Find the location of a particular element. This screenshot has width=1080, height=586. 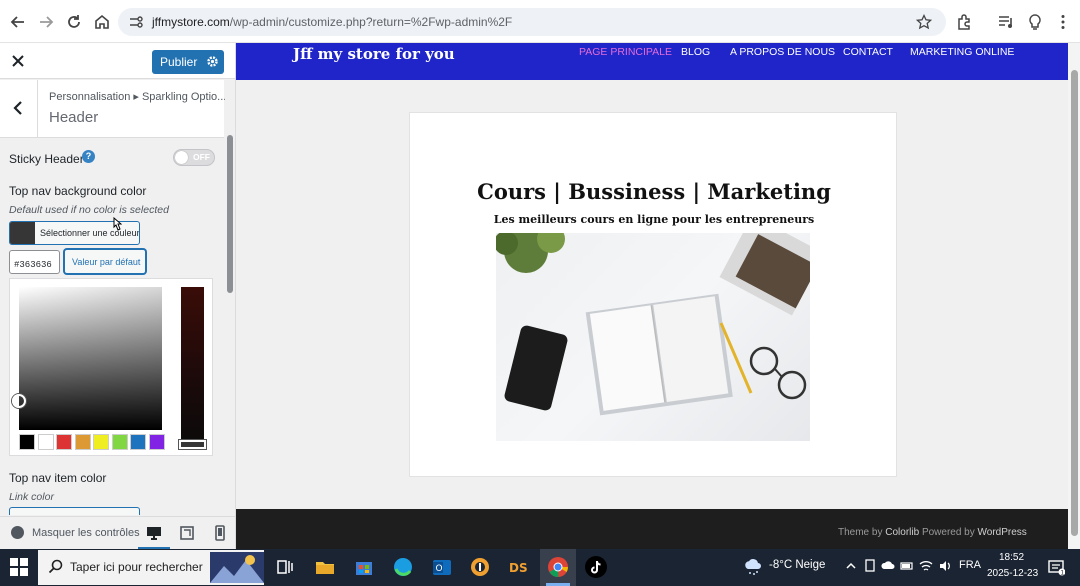

svg-text: 1 is located at coordinates (1062, 572).